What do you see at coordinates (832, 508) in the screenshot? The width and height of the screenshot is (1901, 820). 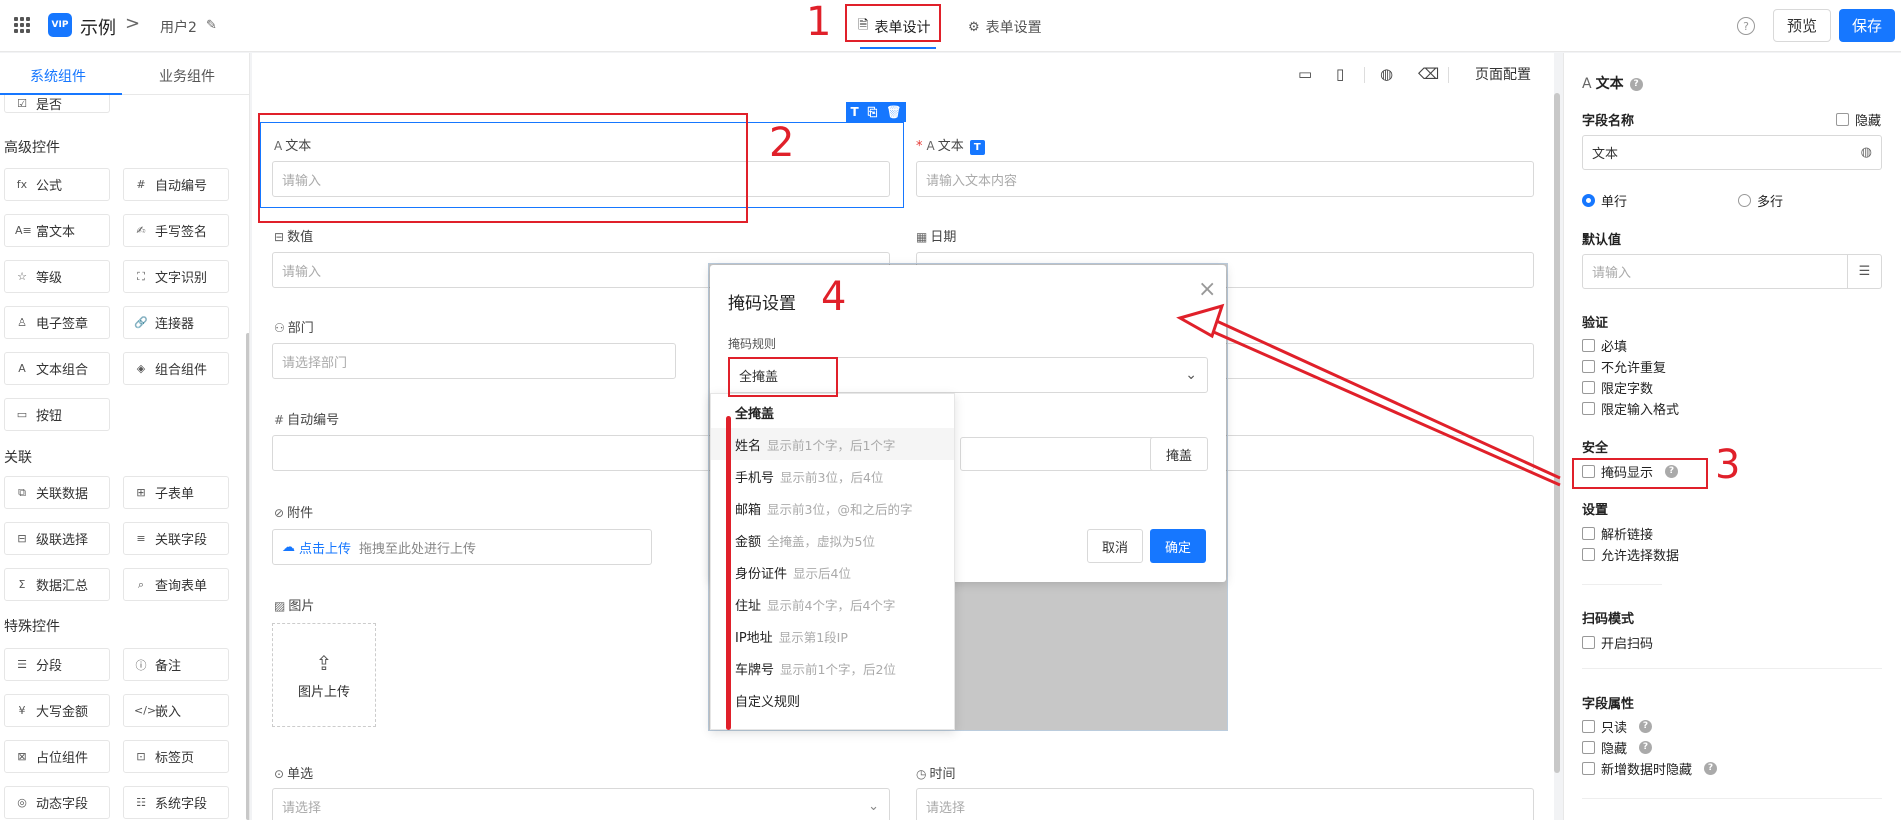 I see `mask-option-email: 邮箱 显示前3位，@和之后的字` at bounding box center [832, 508].